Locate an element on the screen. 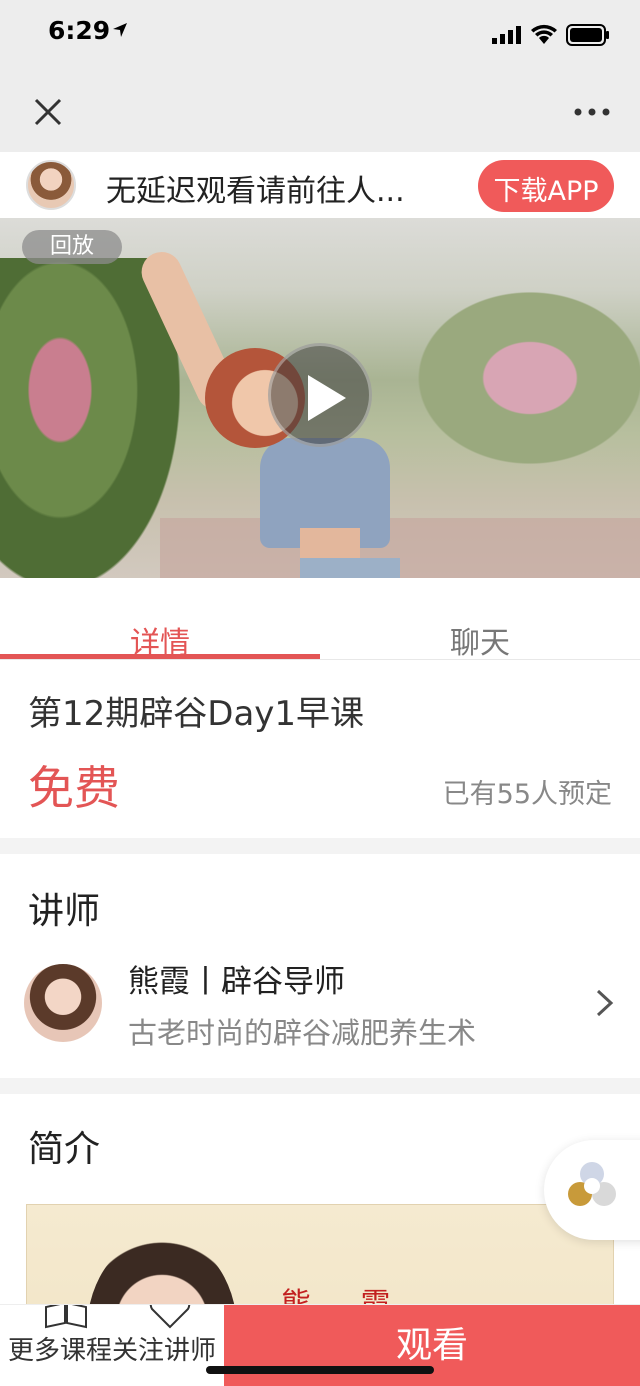 This screenshot has height=1386, width=640. follow-teacher-label: 关注讲师 is located at coordinates (164, 1351).